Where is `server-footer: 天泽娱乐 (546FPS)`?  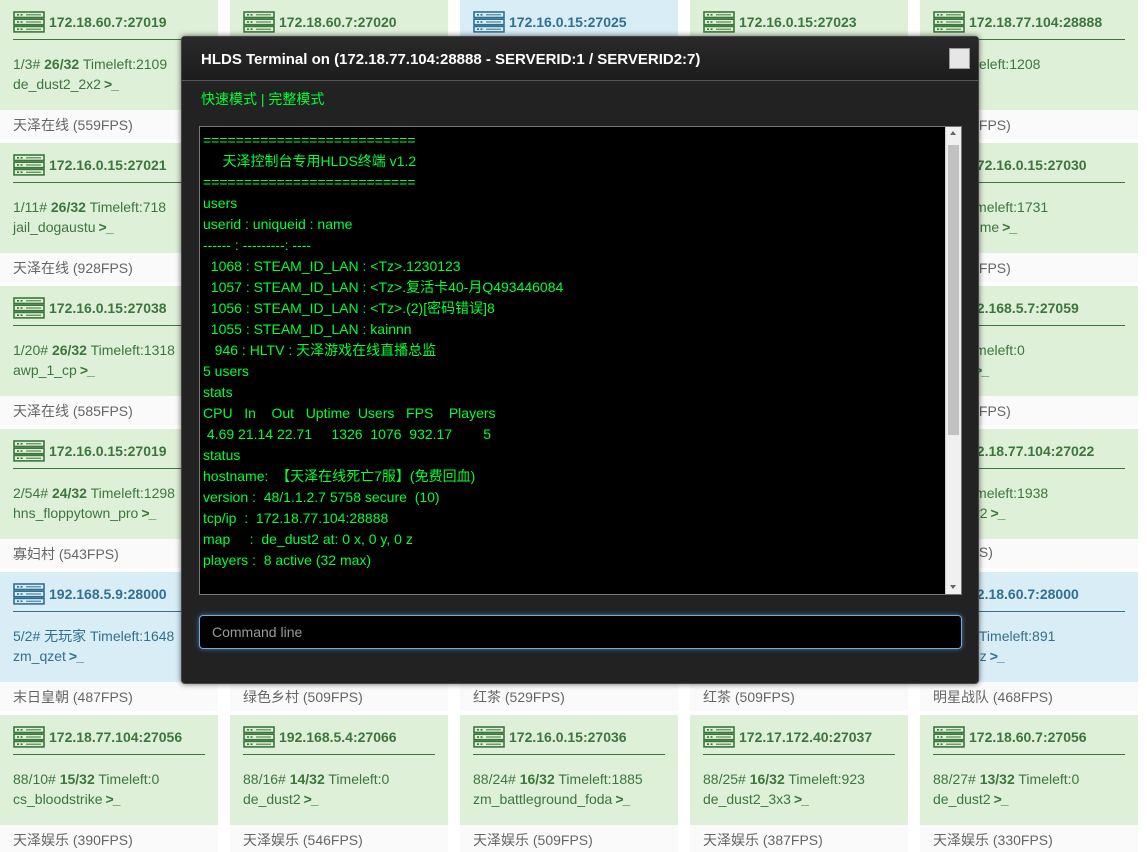 server-footer: 天泽娱乐 (546FPS) is located at coordinates (339, 838).